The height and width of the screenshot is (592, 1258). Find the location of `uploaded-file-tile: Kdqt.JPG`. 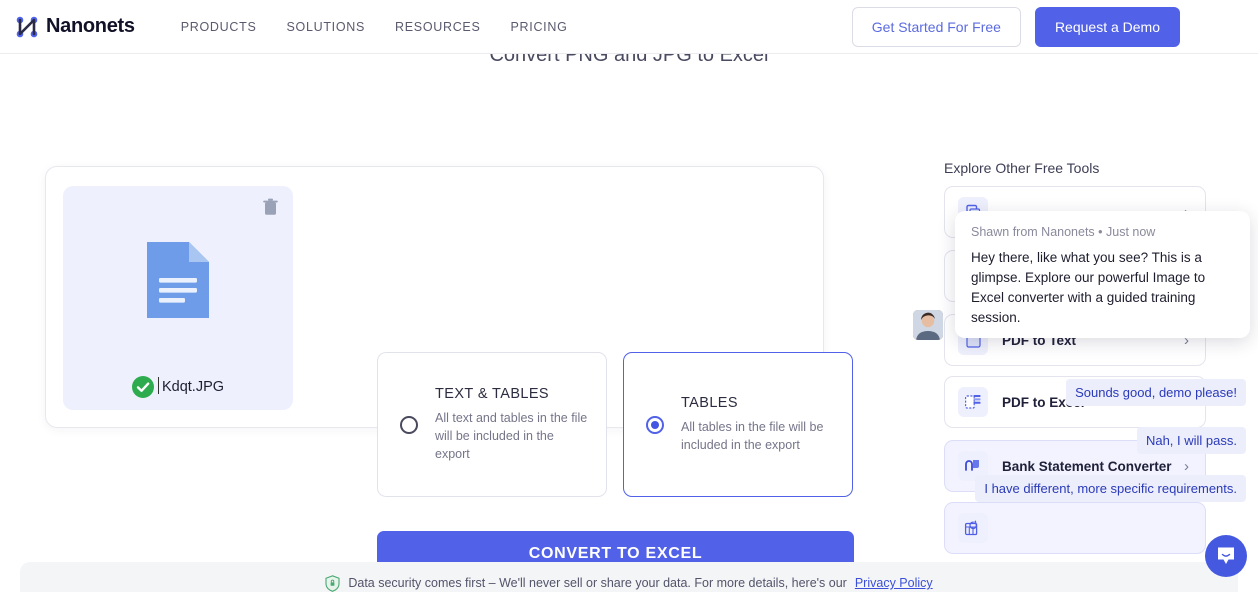

uploaded-file-tile: Kdqt.JPG is located at coordinates (178, 298).